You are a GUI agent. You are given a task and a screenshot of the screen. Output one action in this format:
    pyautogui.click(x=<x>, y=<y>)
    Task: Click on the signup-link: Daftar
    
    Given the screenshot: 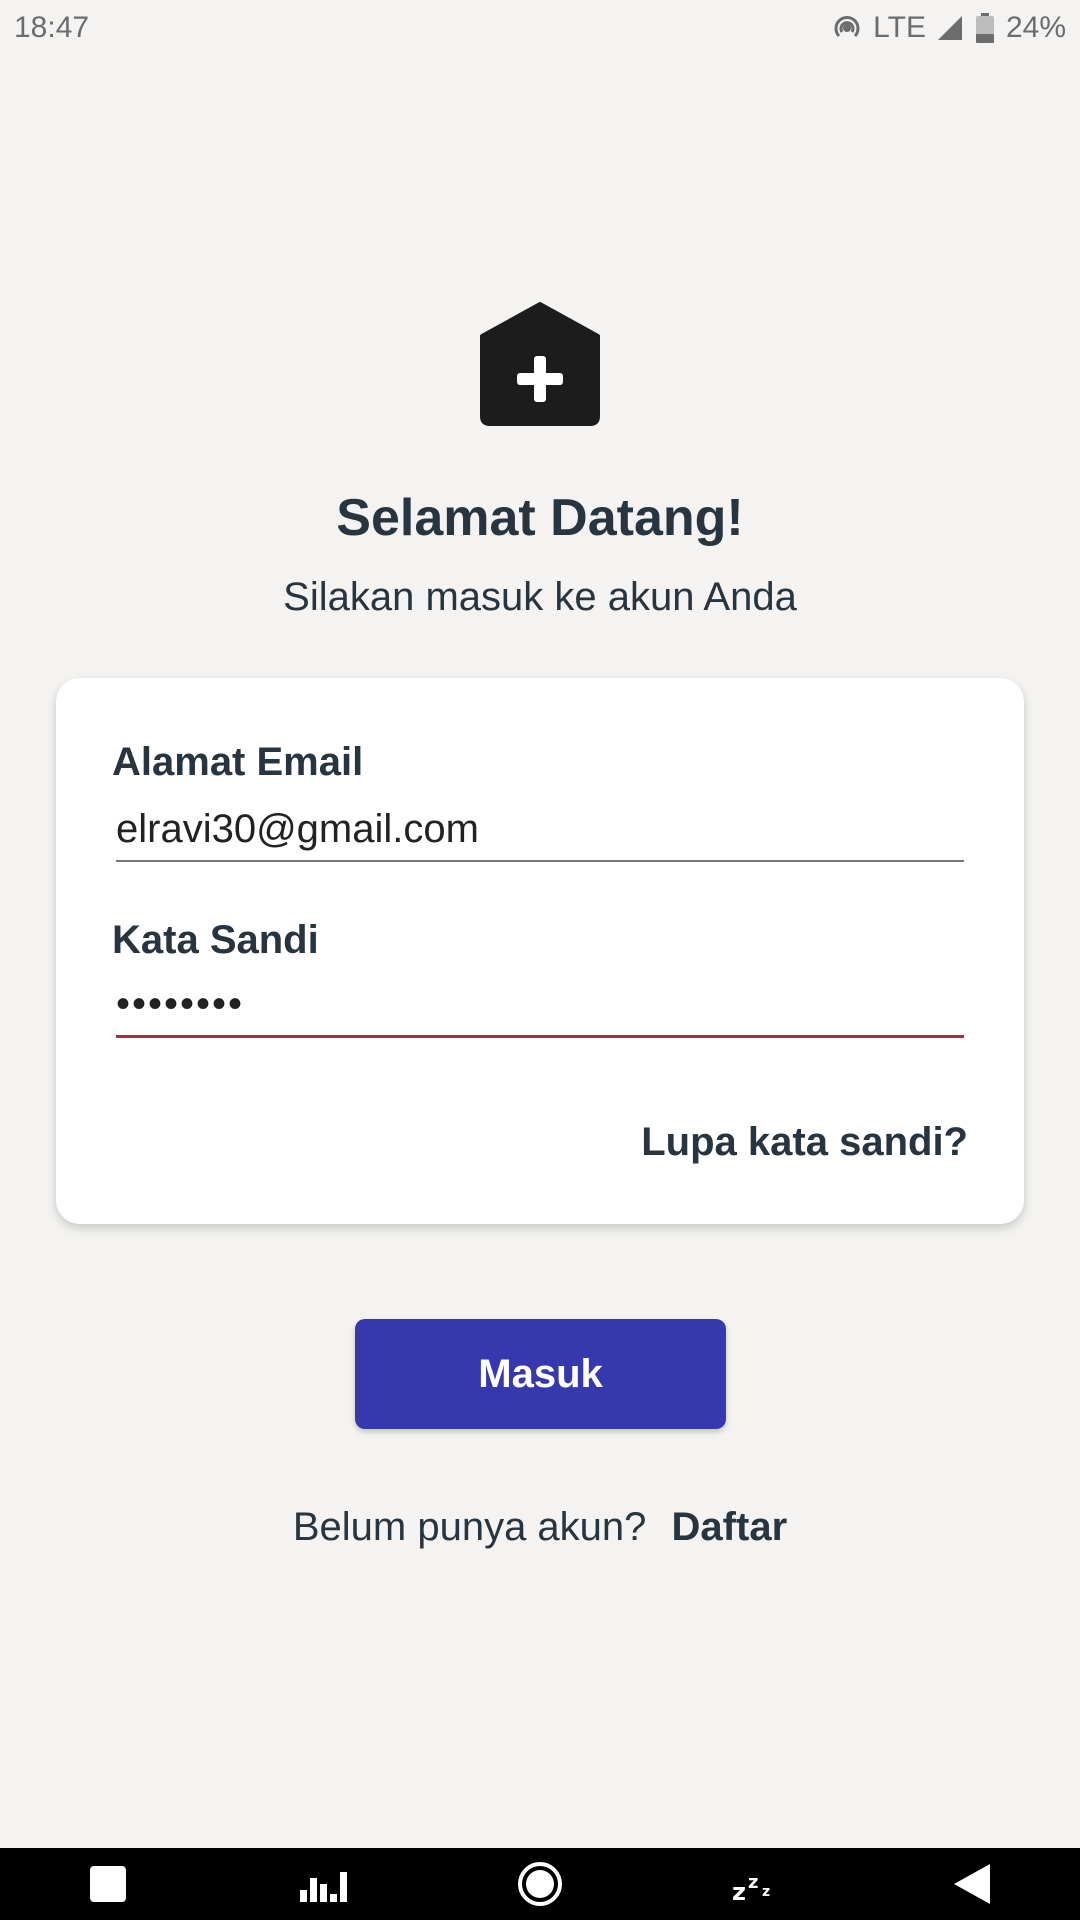 What is the action you would take?
    pyautogui.click(x=730, y=1527)
    